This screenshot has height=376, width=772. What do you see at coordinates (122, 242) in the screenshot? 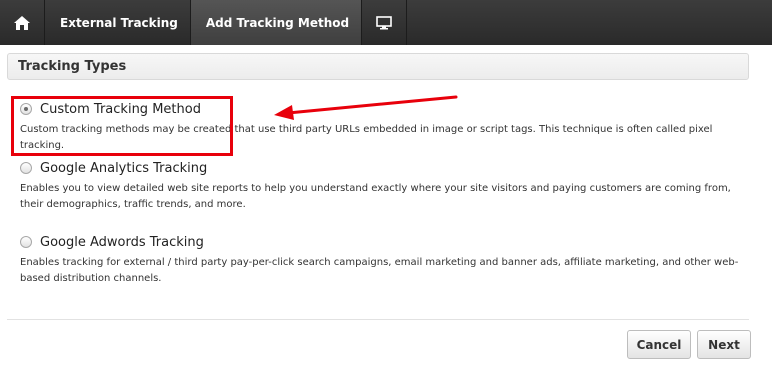
I see `option-label-google-adwords: Google Adwords Tracking` at bounding box center [122, 242].